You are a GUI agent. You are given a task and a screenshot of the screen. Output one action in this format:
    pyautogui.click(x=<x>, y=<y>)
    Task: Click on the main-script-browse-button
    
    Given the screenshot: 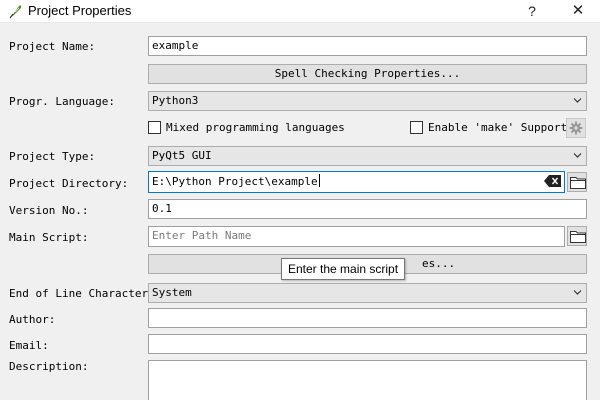 What is the action you would take?
    pyautogui.click(x=577, y=236)
    